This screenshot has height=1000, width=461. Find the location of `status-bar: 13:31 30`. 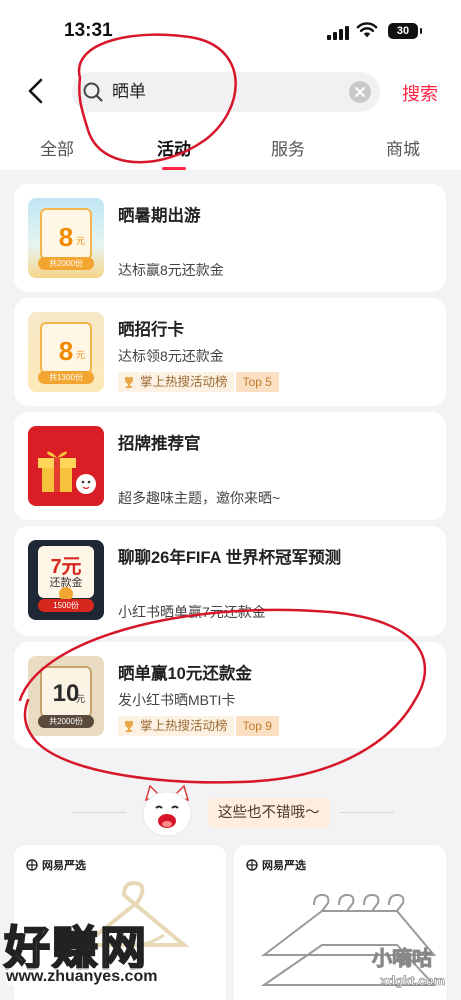

status-bar: 13:31 30 is located at coordinates (230, 30).